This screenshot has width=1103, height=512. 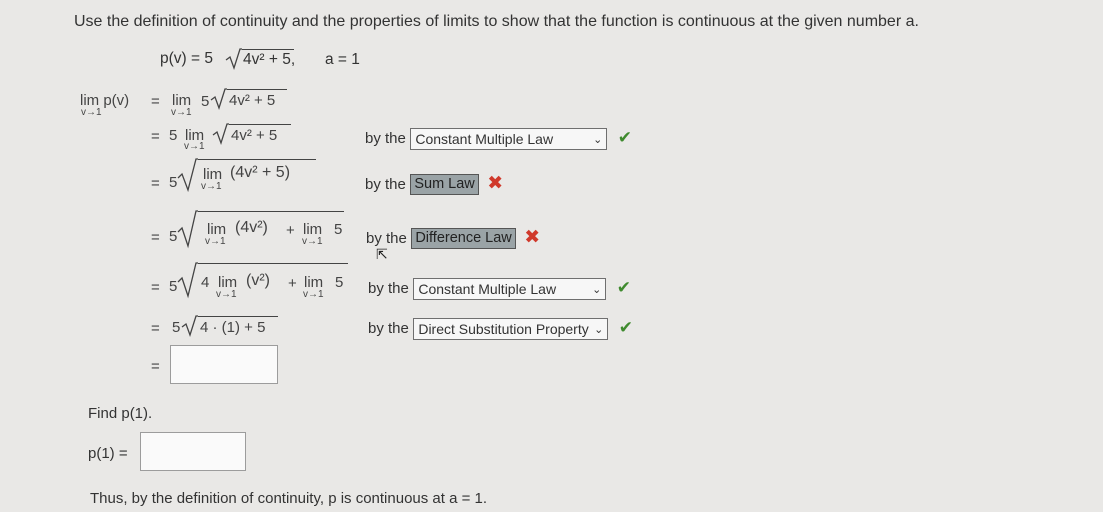 What do you see at coordinates (193, 451) in the screenshot?
I see `p1-answer-input` at bounding box center [193, 451].